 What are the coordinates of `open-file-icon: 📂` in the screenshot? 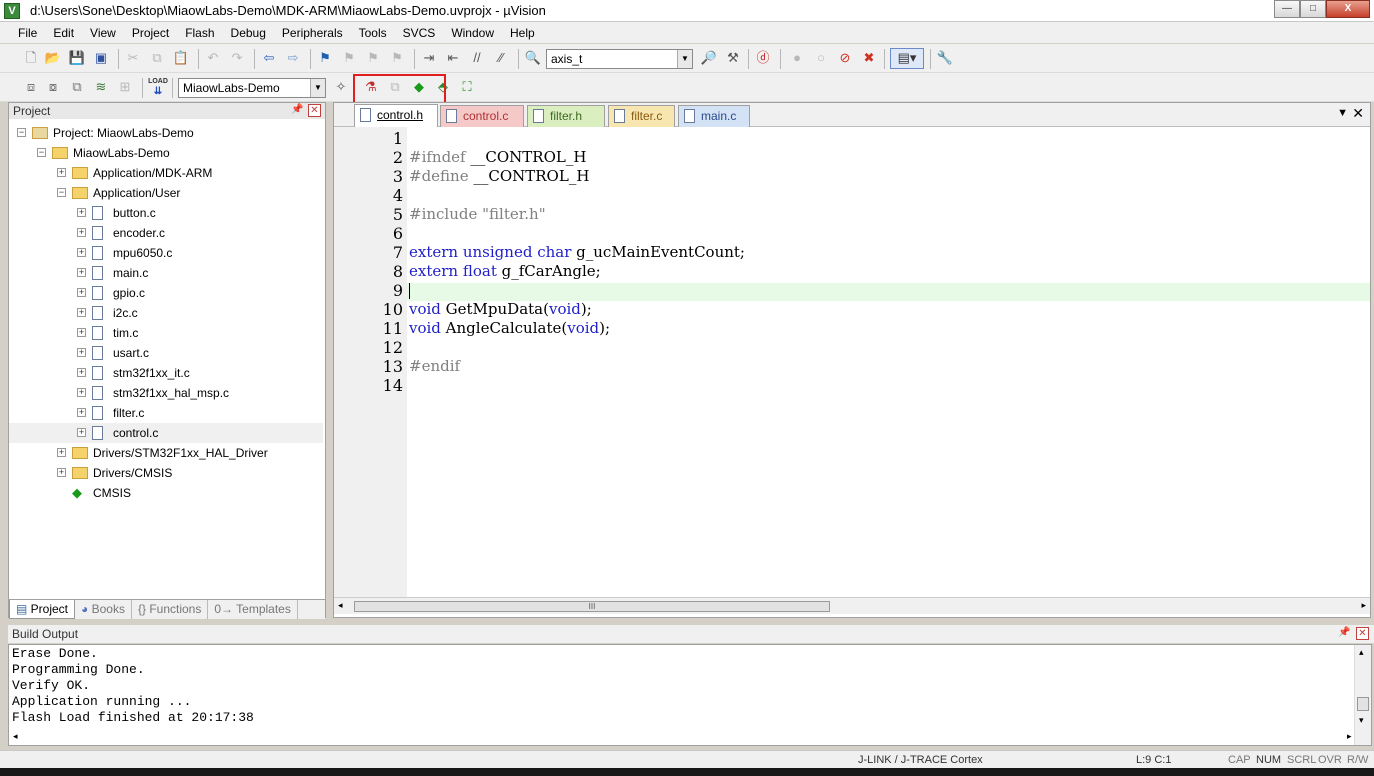 It's located at (53, 58).